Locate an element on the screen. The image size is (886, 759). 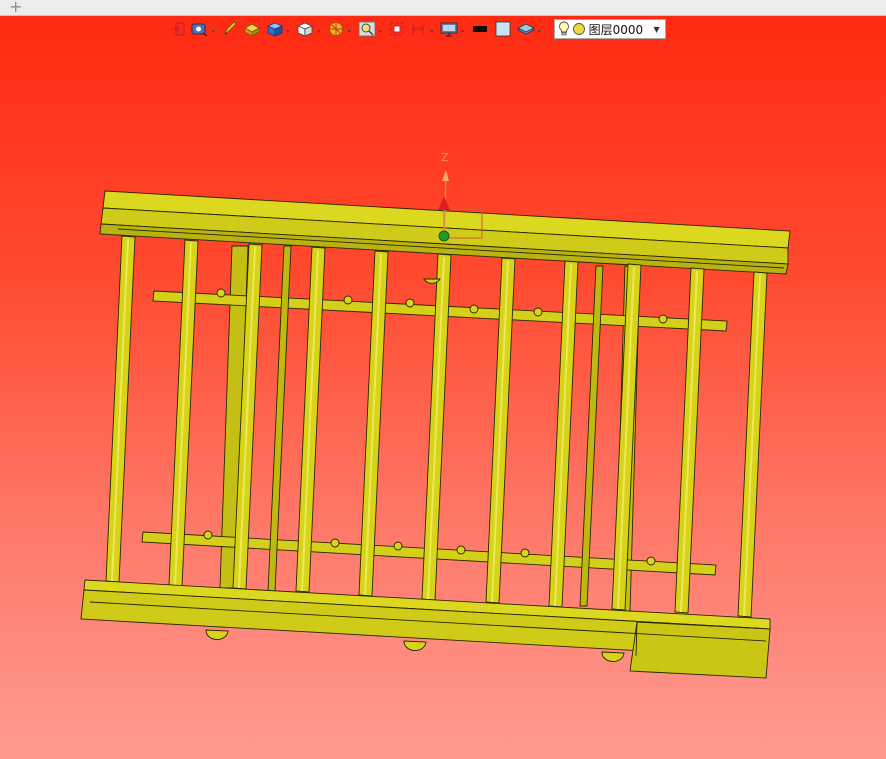
triad-origin is located at coordinates (444, 236).